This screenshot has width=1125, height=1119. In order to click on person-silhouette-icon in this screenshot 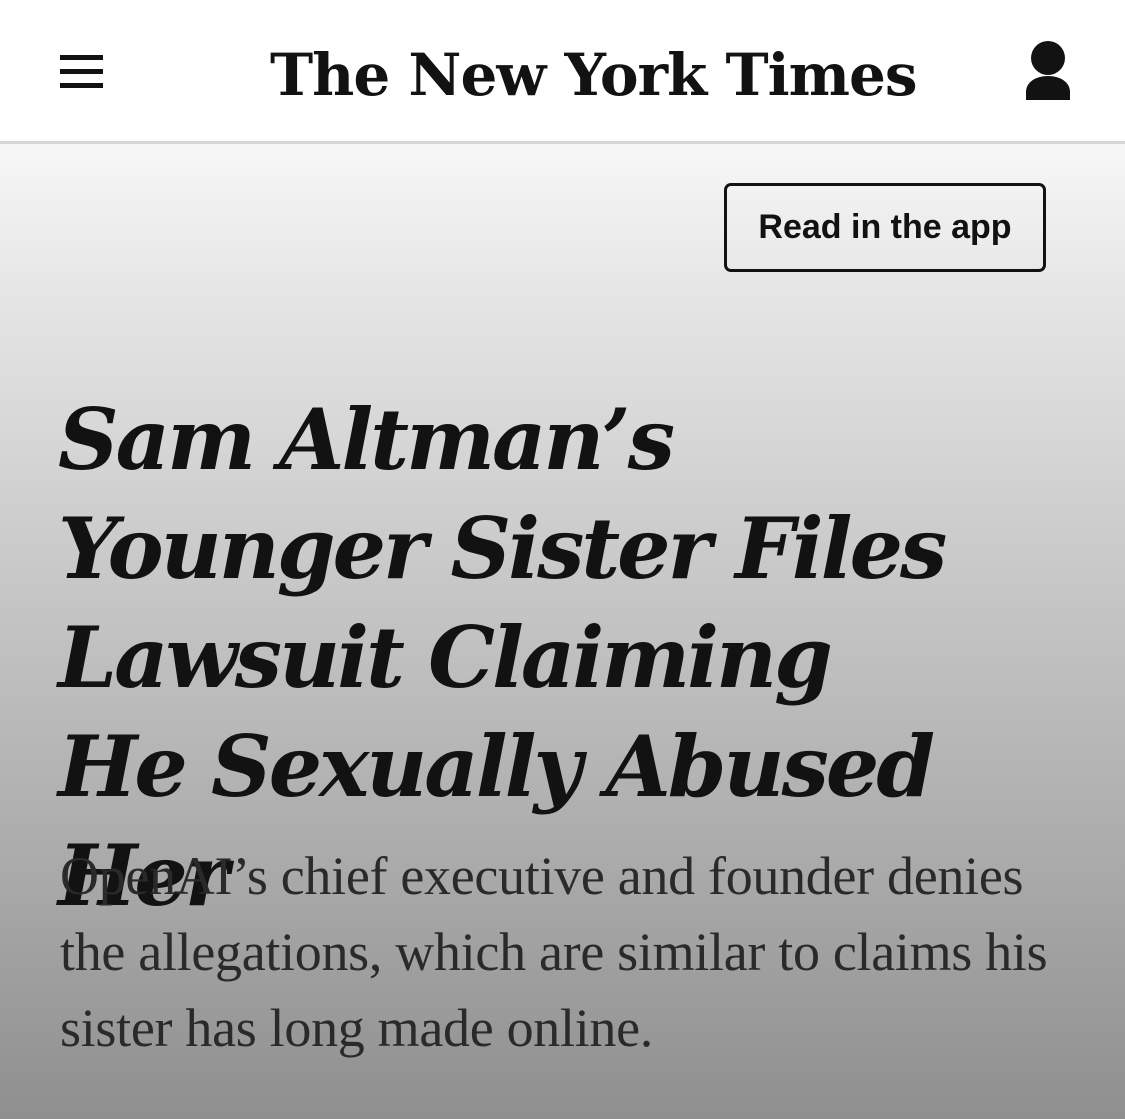, I will do `click(1048, 70)`.